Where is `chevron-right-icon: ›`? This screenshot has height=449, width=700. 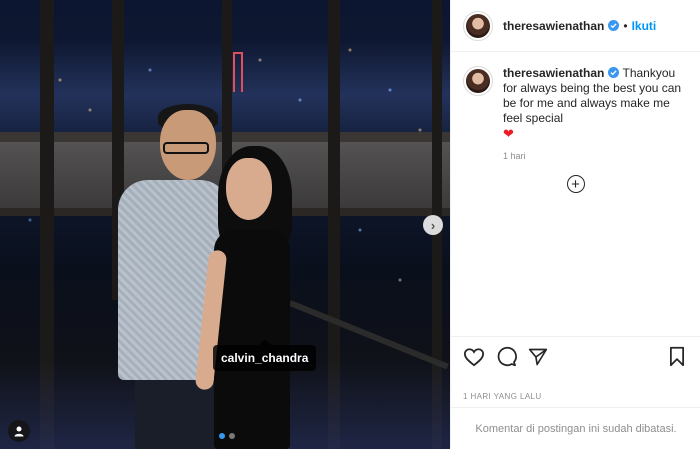 chevron-right-icon: › is located at coordinates (433, 225).